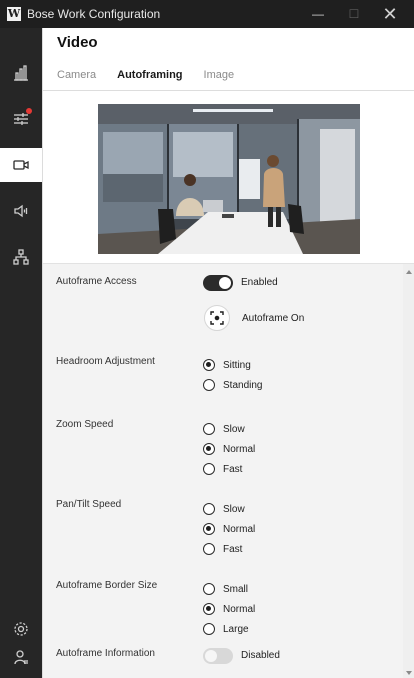 The height and width of the screenshot is (678, 414). I want to click on border-size-option-small: Small, so click(225, 589).